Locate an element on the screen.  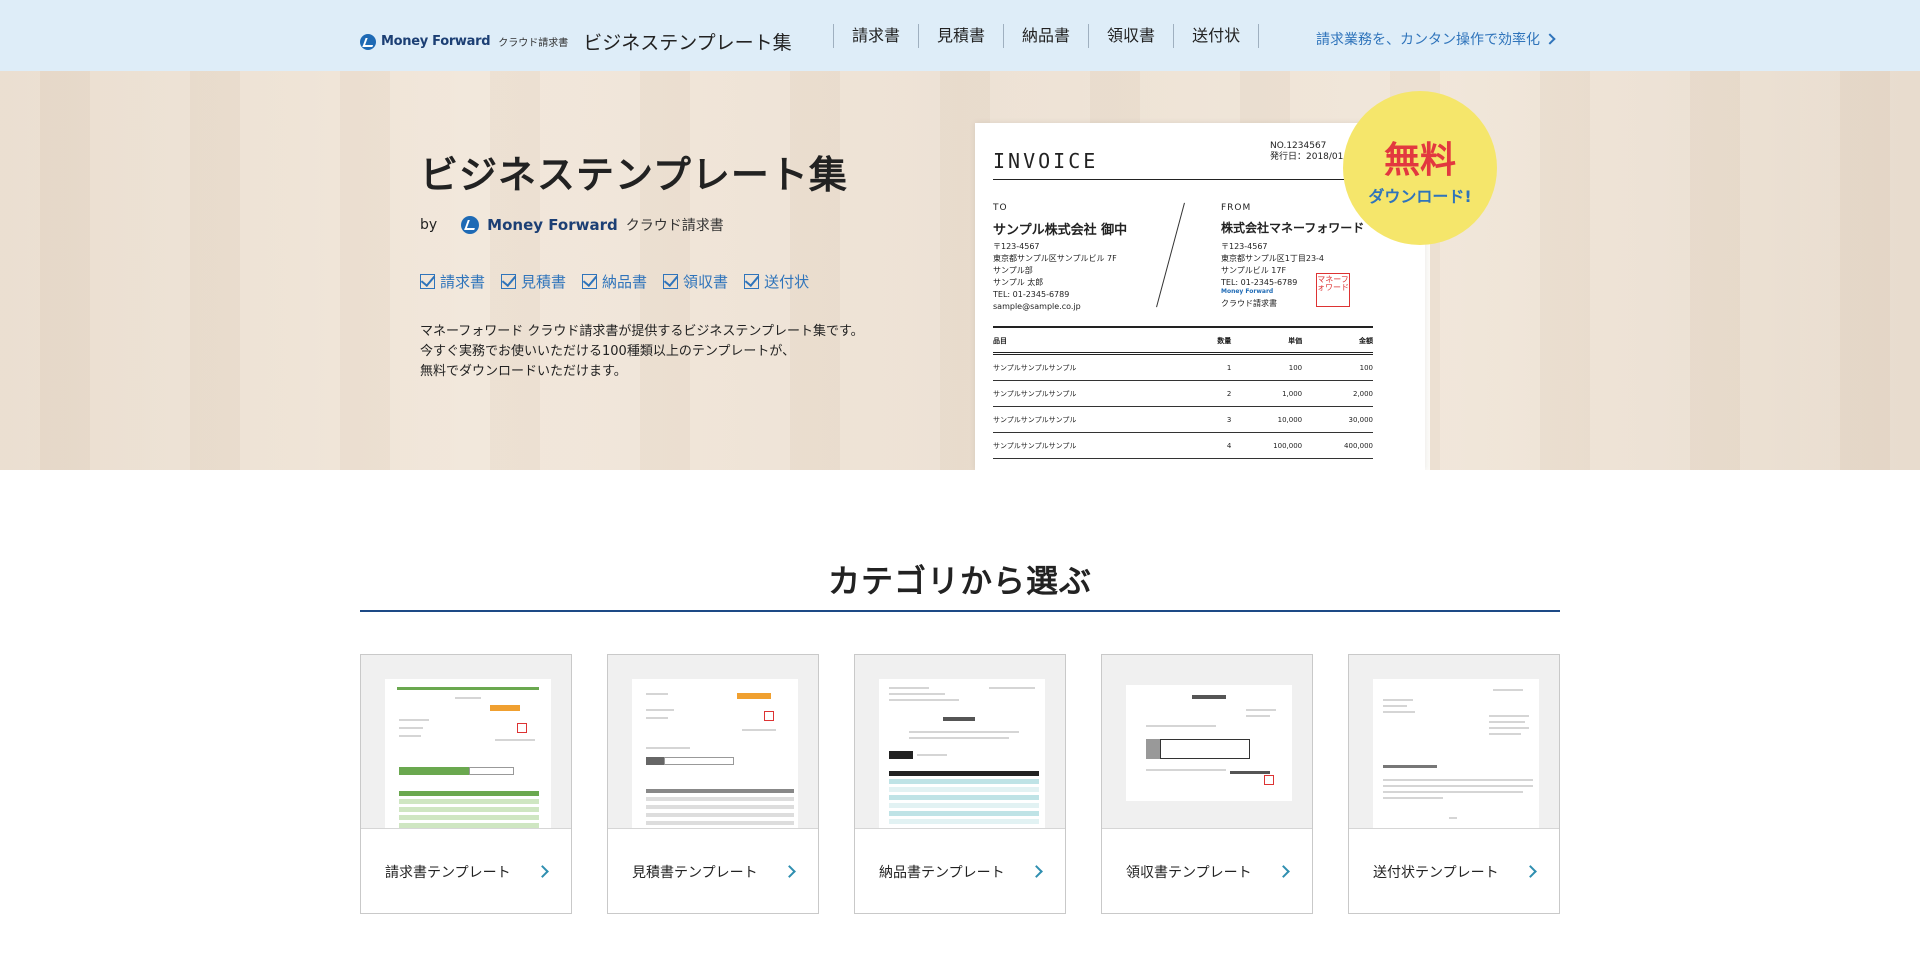
card-label: 領収書テンプレート is located at coordinates (1189, 872).